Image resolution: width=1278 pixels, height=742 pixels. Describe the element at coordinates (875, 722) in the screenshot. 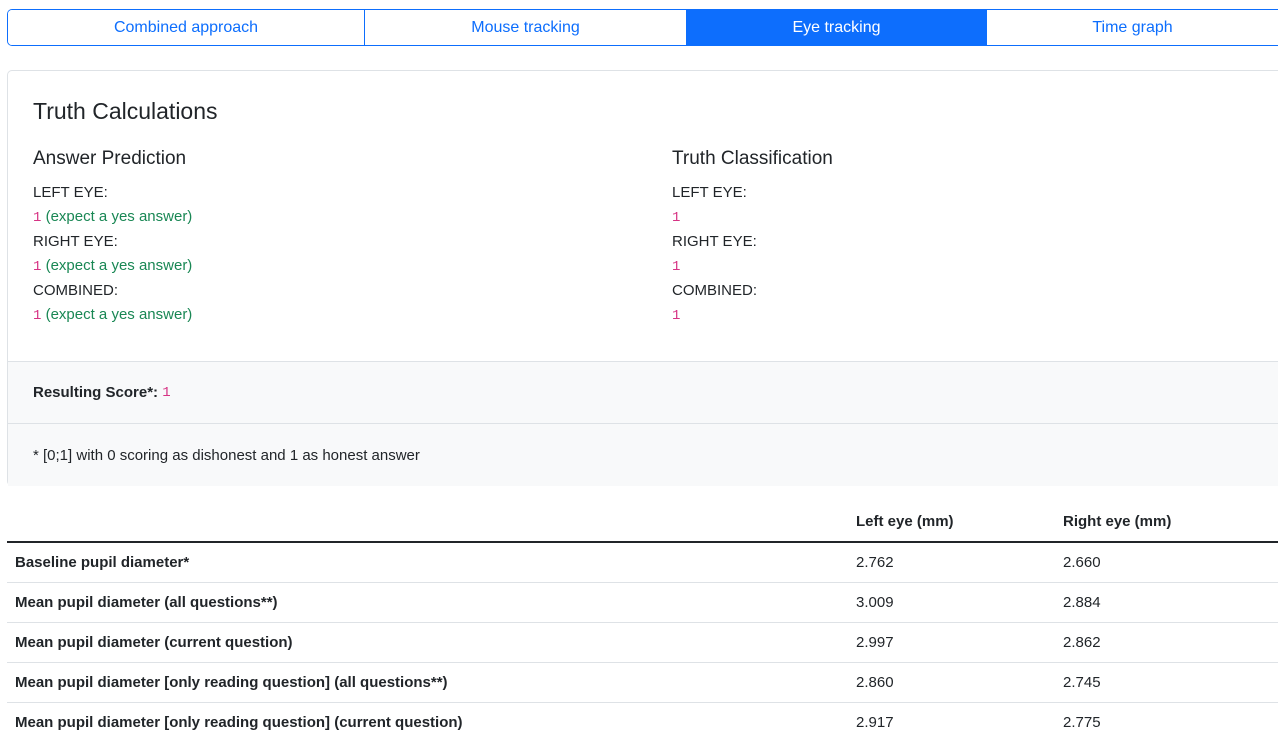

I see `row-left-eye-value: 2.917` at that location.